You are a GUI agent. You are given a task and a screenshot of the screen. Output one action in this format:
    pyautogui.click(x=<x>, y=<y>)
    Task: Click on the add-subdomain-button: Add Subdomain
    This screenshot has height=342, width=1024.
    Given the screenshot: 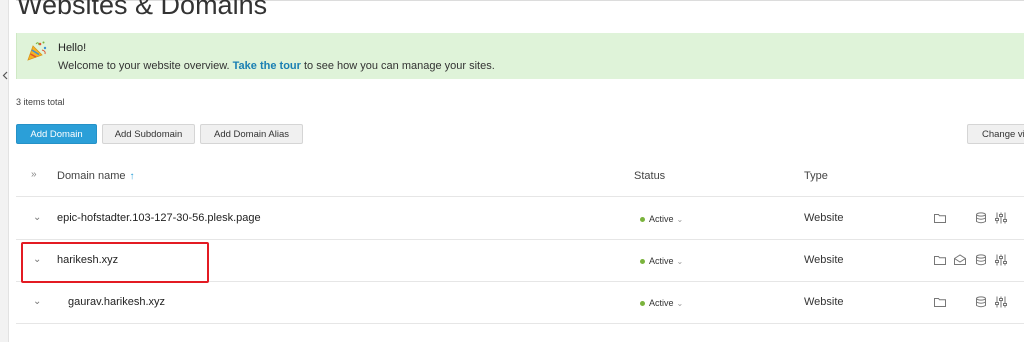 What is the action you would take?
    pyautogui.click(x=148, y=134)
    